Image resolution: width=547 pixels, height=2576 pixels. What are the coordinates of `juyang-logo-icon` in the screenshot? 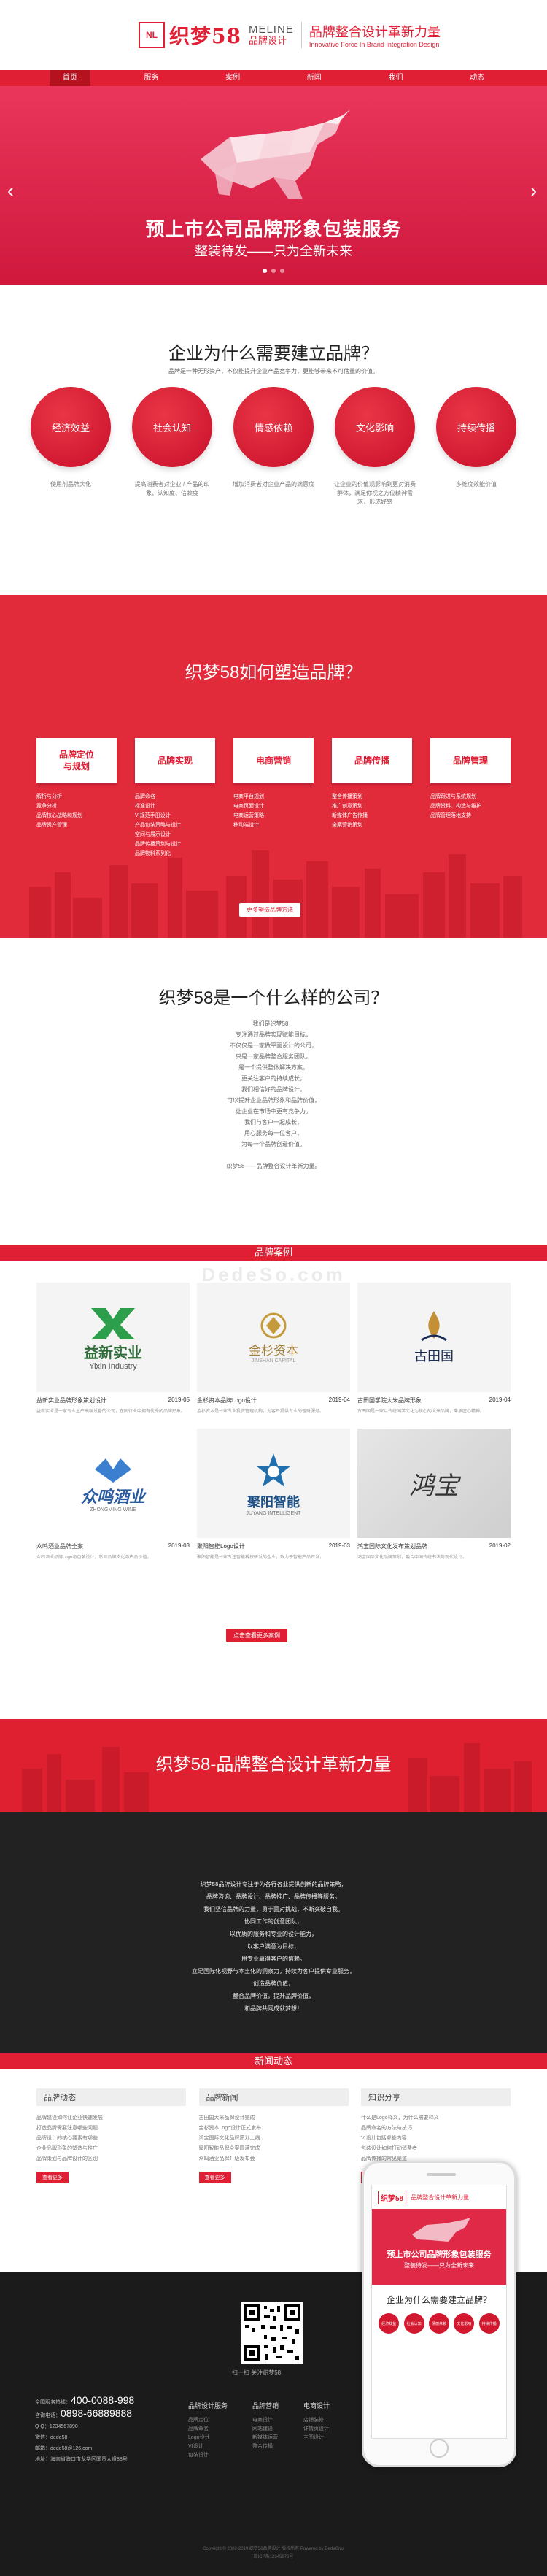 It's located at (273, 1470).